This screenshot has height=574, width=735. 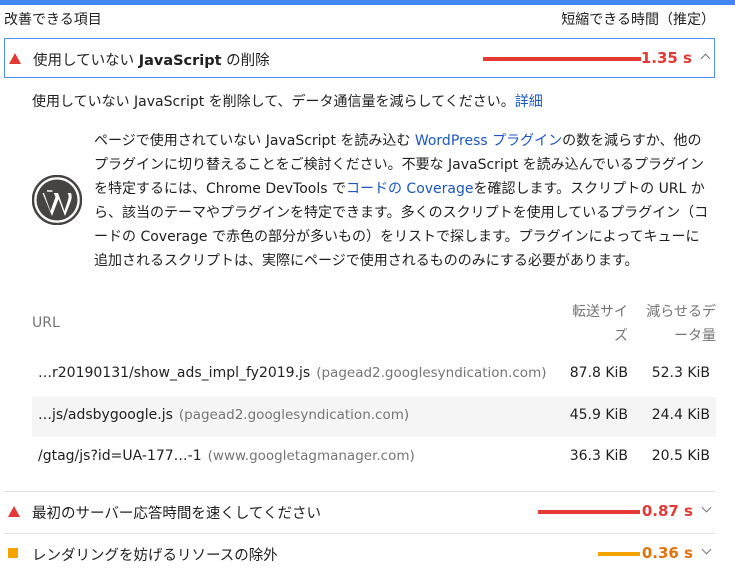 I want to click on savings-header: 短縮できる時間（推定）, so click(x=638, y=20).